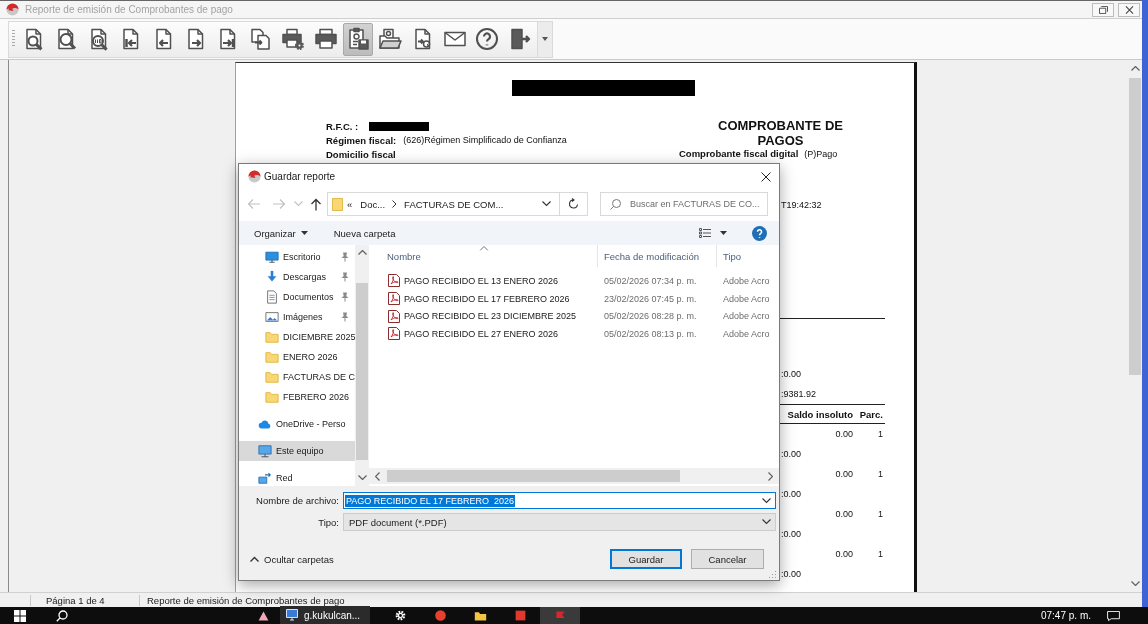  I want to click on nav-item: FEBRERO 2026, so click(297, 397).